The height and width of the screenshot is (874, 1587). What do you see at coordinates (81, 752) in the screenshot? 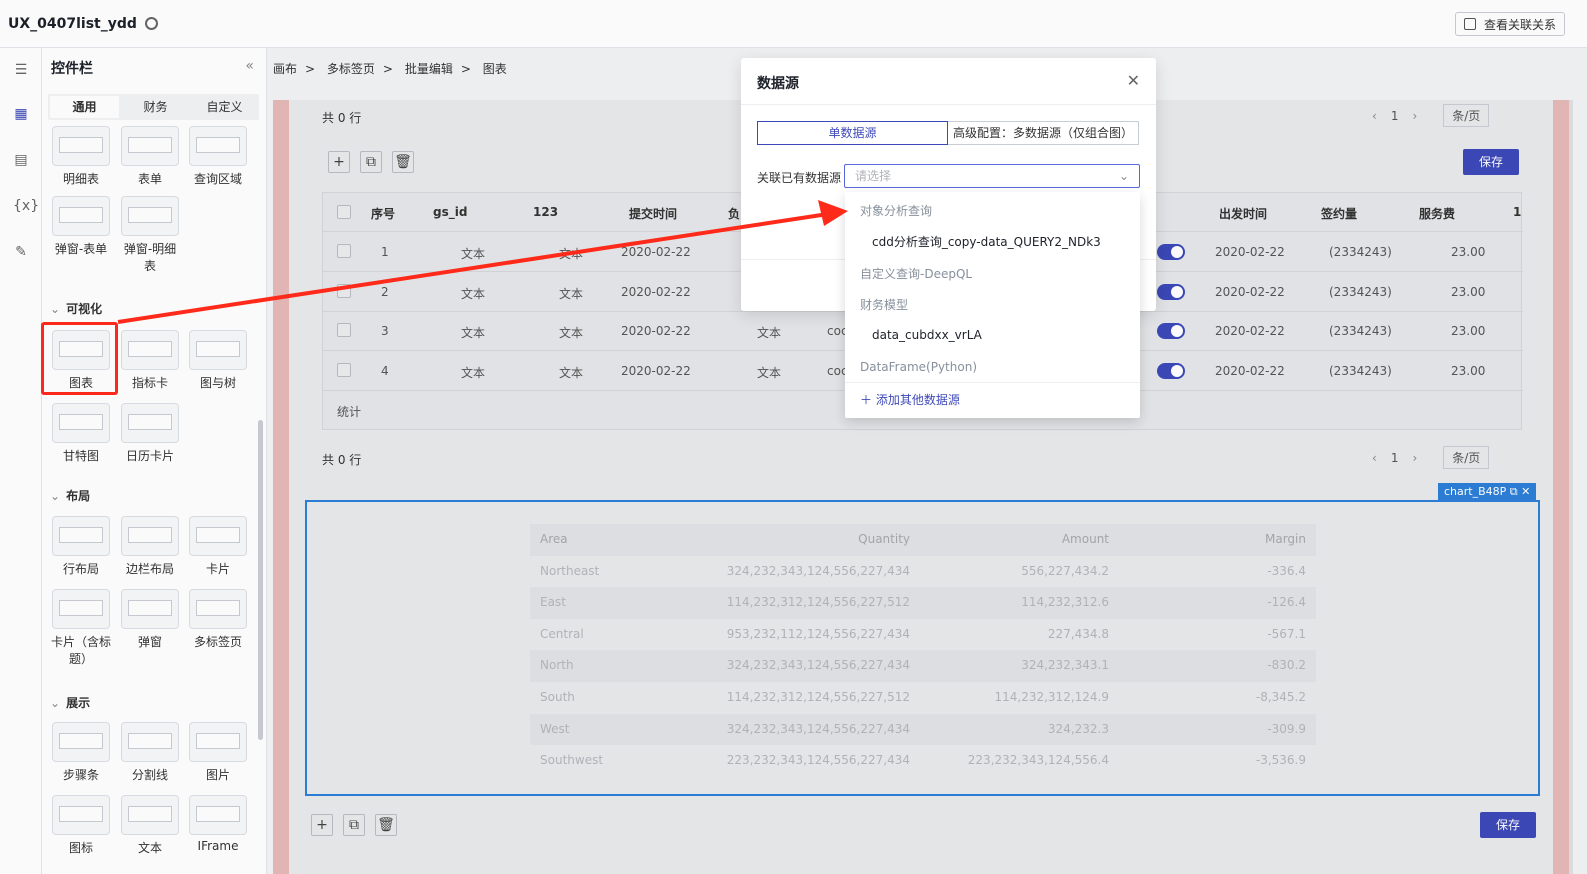
I see `comp-steps: 步骤条` at bounding box center [81, 752].